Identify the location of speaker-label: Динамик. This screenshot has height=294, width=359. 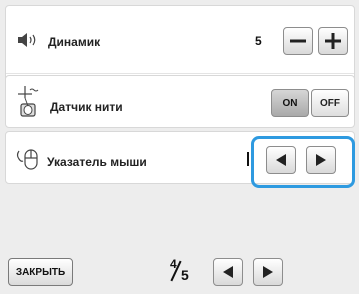
(74, 42).